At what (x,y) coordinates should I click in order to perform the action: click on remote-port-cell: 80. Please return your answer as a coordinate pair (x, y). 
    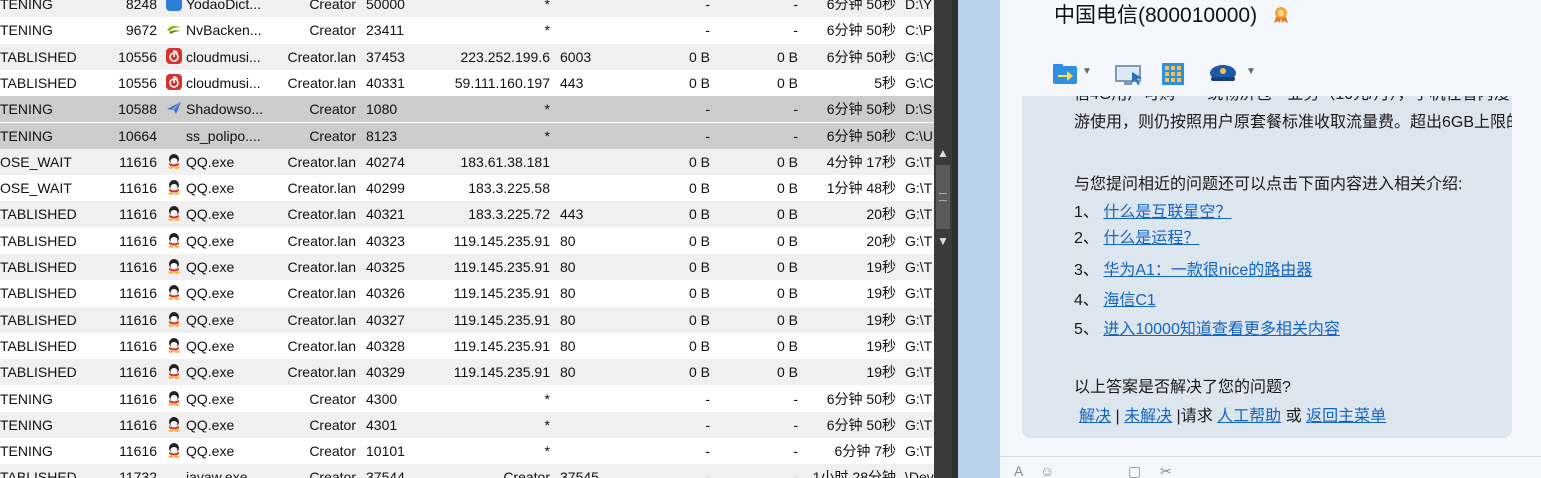
    Looking at the image, I should click on (568, 293).